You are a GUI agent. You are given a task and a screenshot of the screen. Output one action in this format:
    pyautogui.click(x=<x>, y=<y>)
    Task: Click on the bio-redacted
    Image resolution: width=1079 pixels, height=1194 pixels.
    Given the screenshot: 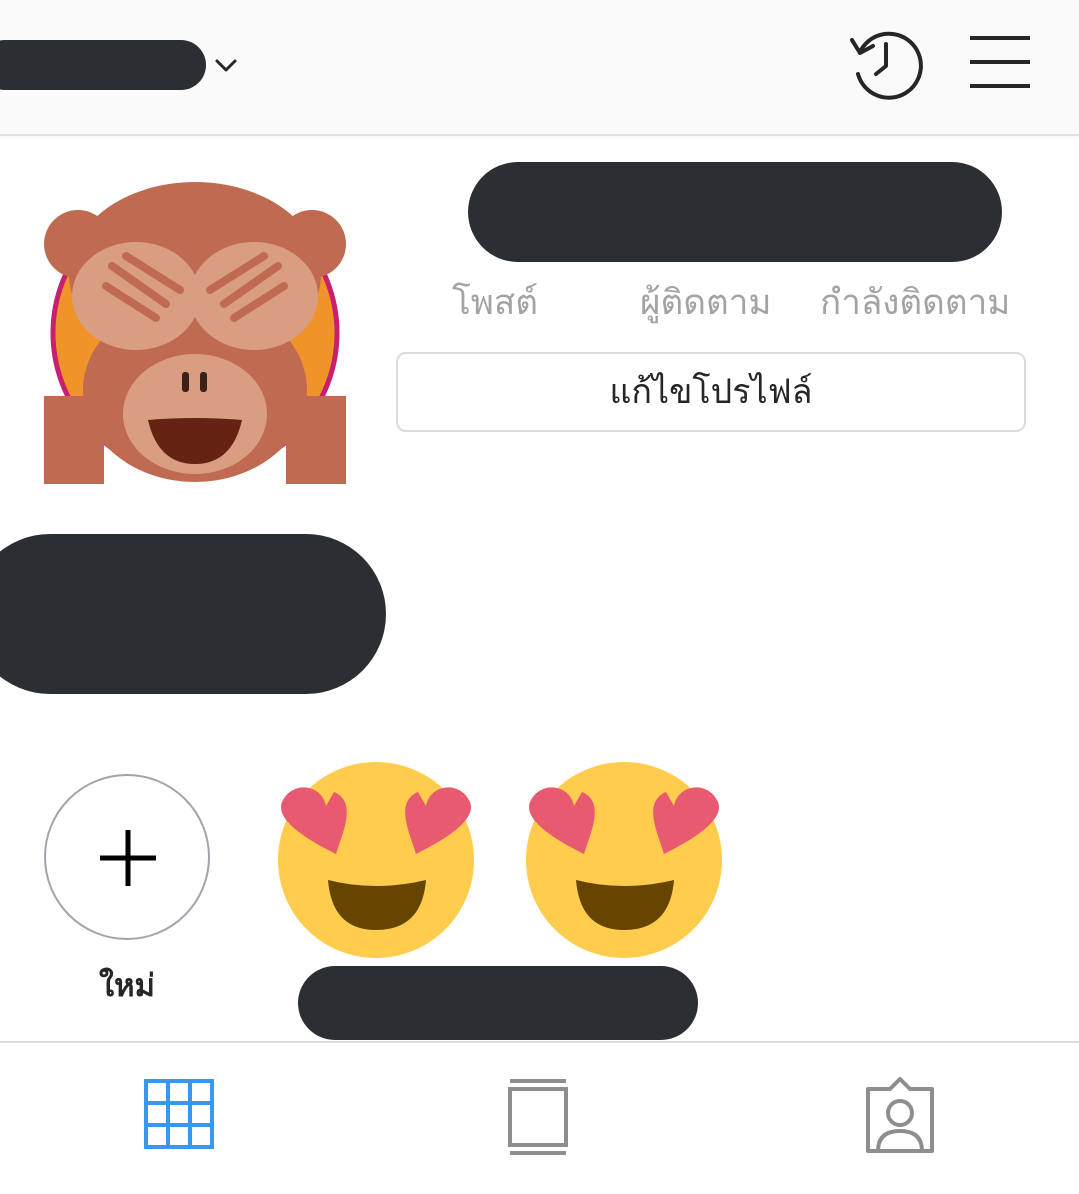 What is the action you would take?
    pyautogui.click(x=193, y=614)
    